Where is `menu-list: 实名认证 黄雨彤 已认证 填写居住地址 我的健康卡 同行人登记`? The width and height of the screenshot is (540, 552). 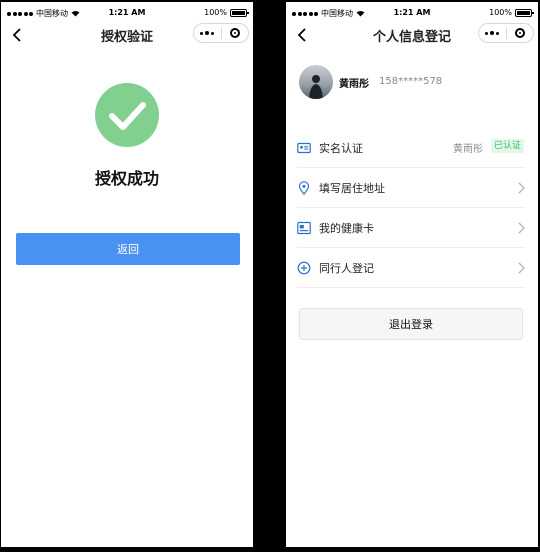
menu-list: 实名认证 黄雨彤 已认证 填写居住地址 我的健康卡 同行人登记 is located at coordinates (411, 208).